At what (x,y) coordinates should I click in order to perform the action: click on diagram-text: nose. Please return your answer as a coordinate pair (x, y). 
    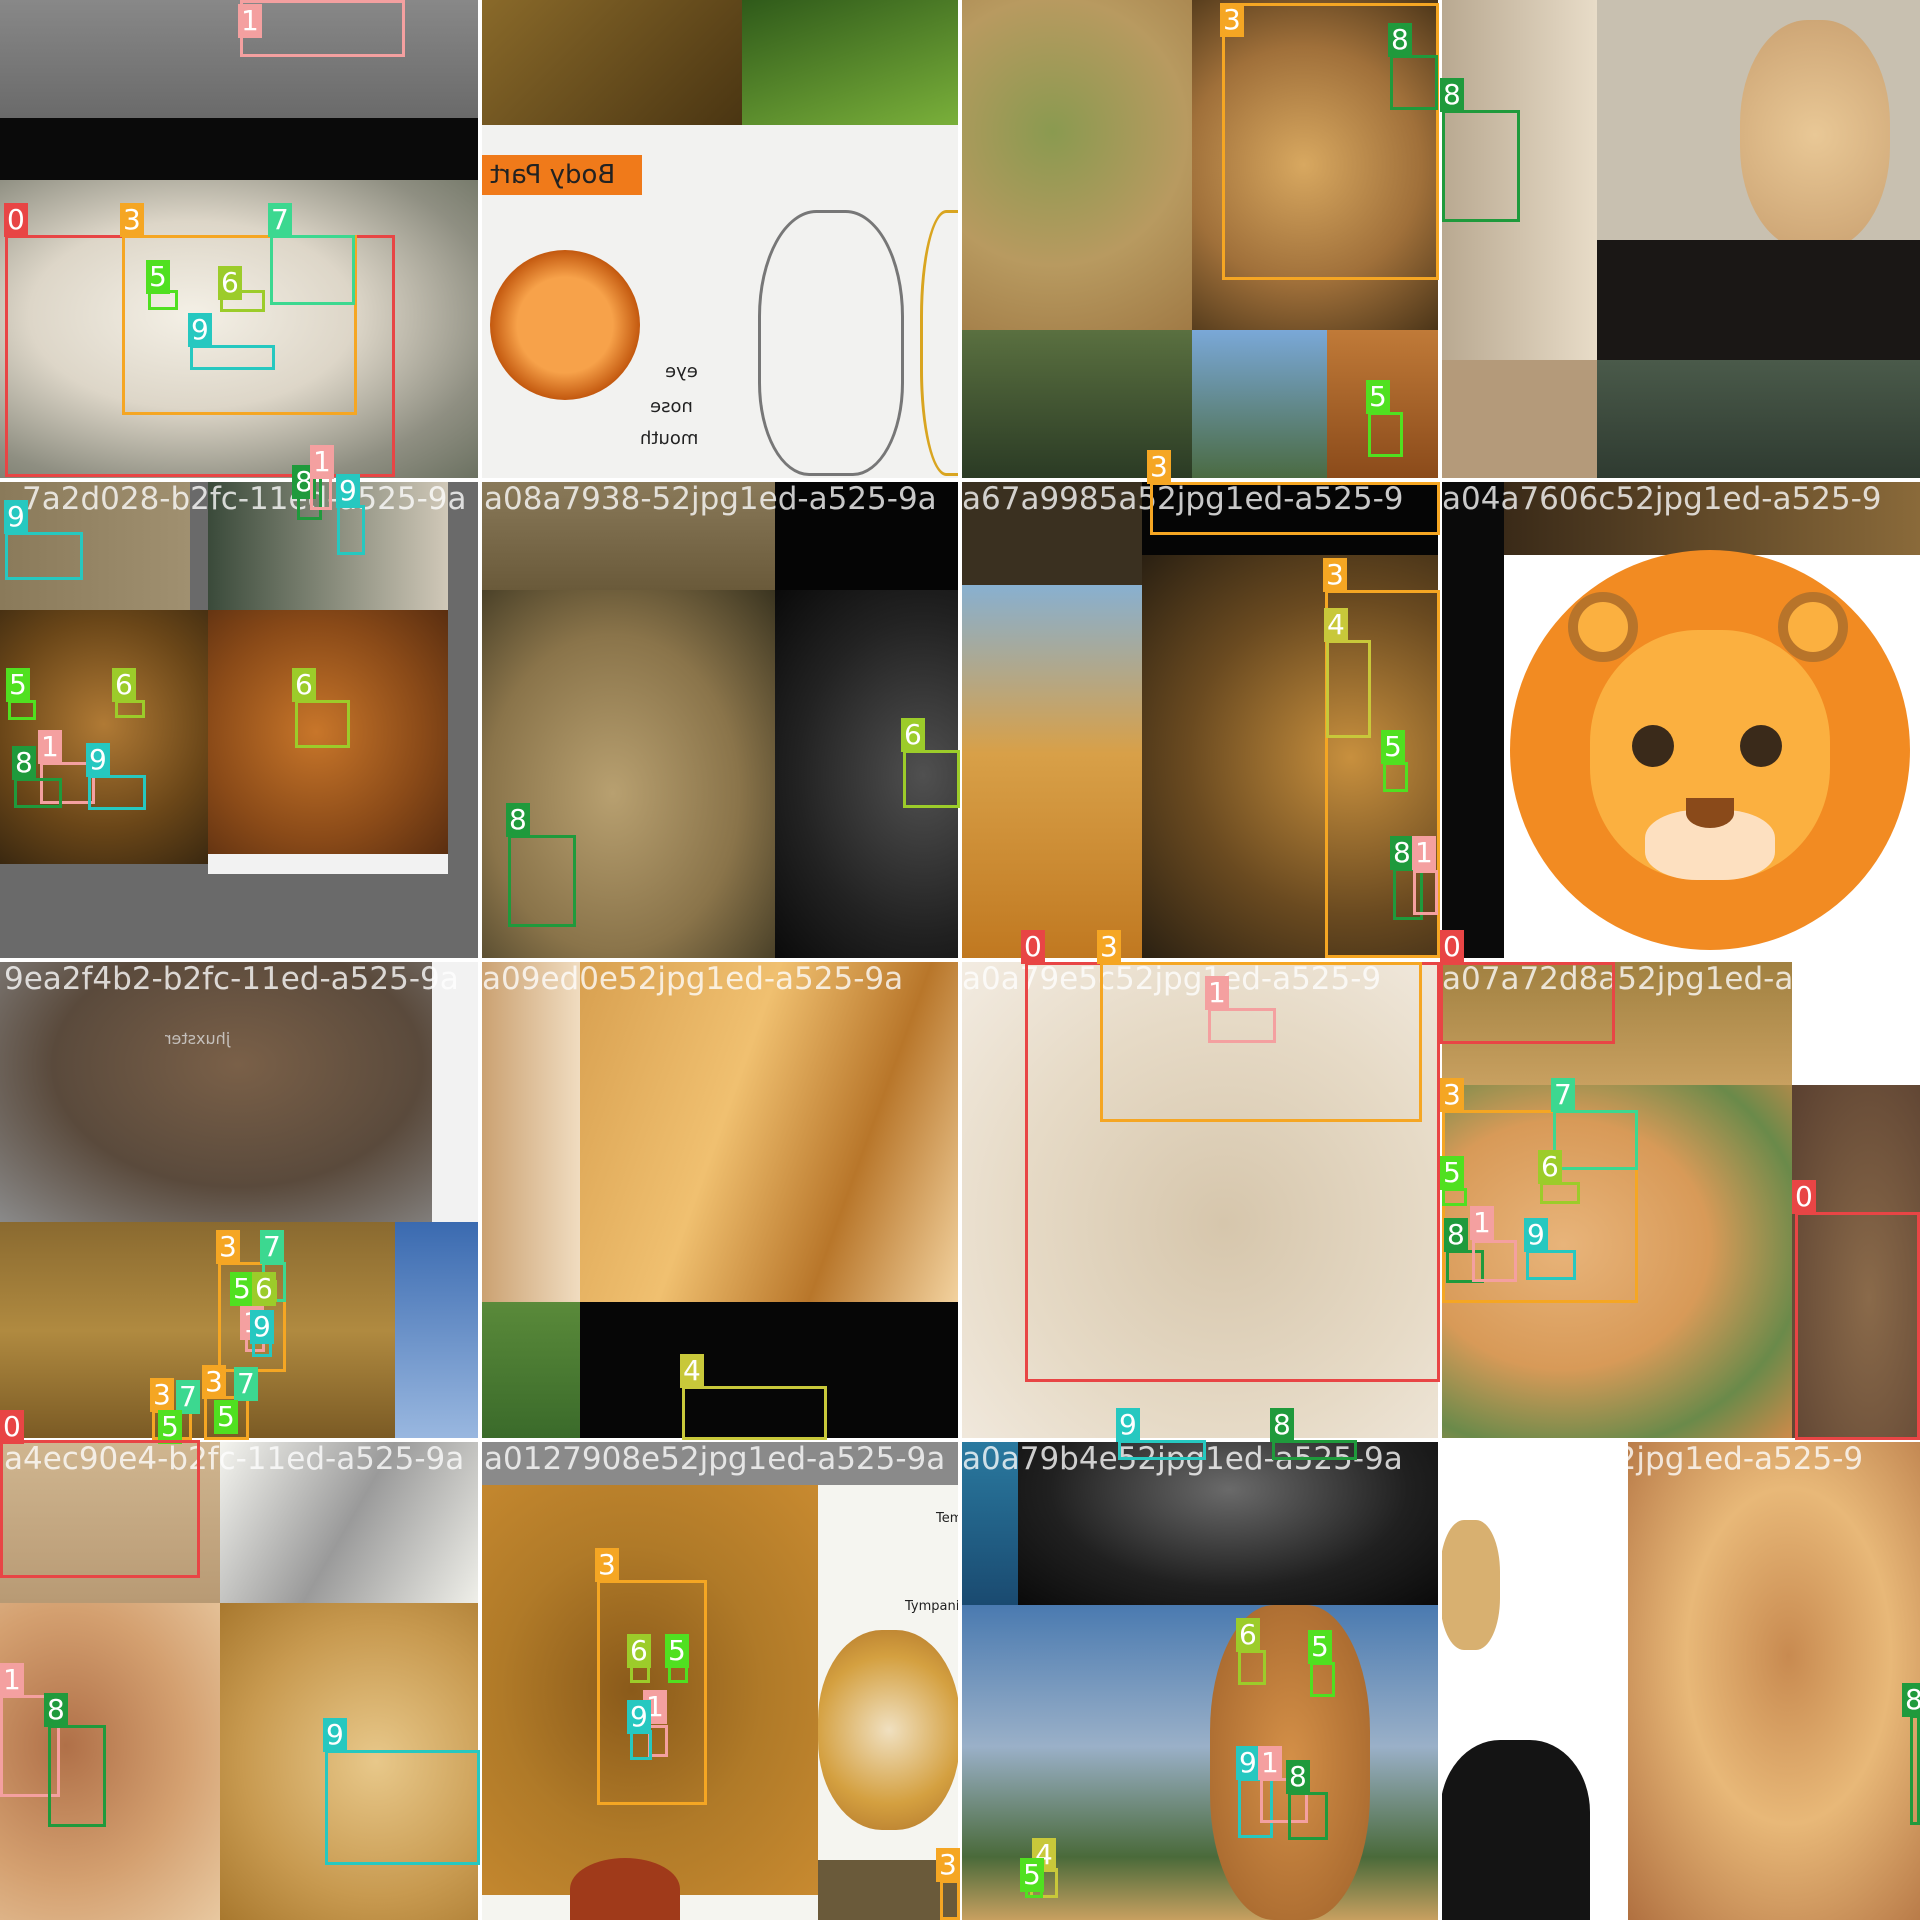
    Looking at the image, I should click on (671, 406).